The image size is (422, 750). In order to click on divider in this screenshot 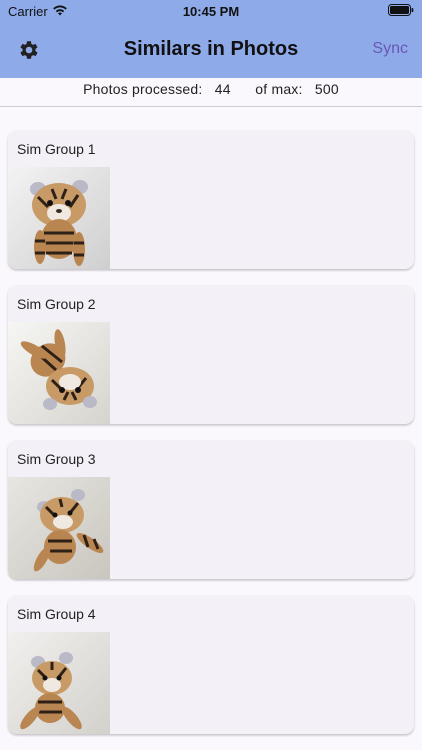, I will do `click(211, 106)`.